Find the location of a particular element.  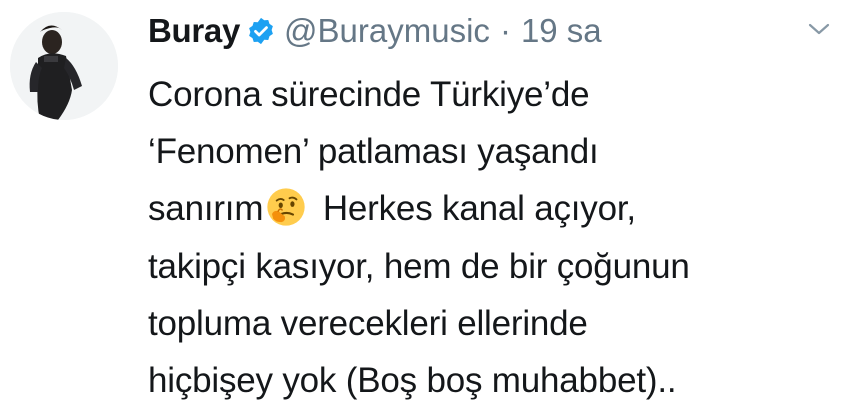

tweet-header: Buray @Buraymusic · 19 sa is located at coordinates (375, 31).